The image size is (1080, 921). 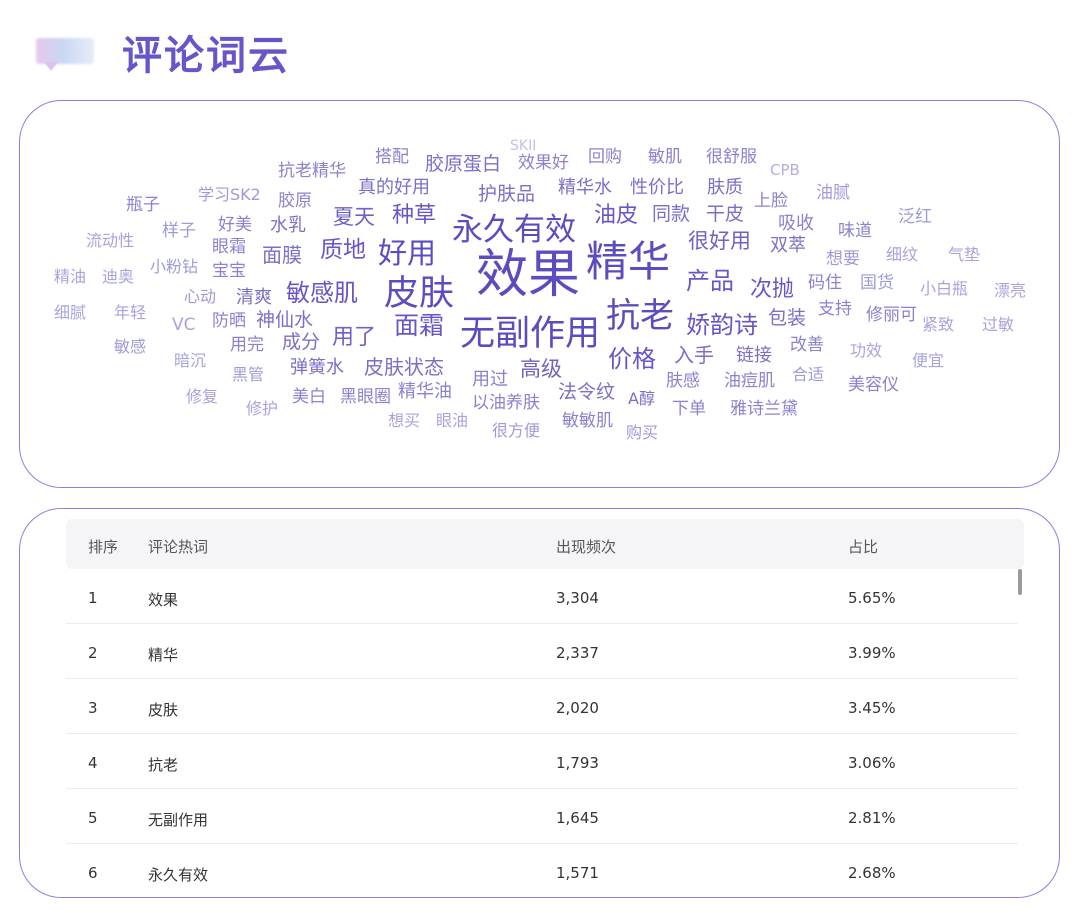 I want to click on word-cloud-term: 想要, so click(x=843, y=259).